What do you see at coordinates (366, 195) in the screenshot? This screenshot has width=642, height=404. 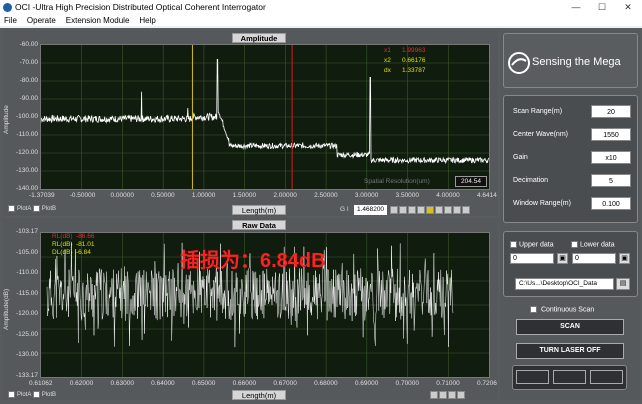 I see `amplitude-x-tick: 3.00000` at bounding box center [366, 195].